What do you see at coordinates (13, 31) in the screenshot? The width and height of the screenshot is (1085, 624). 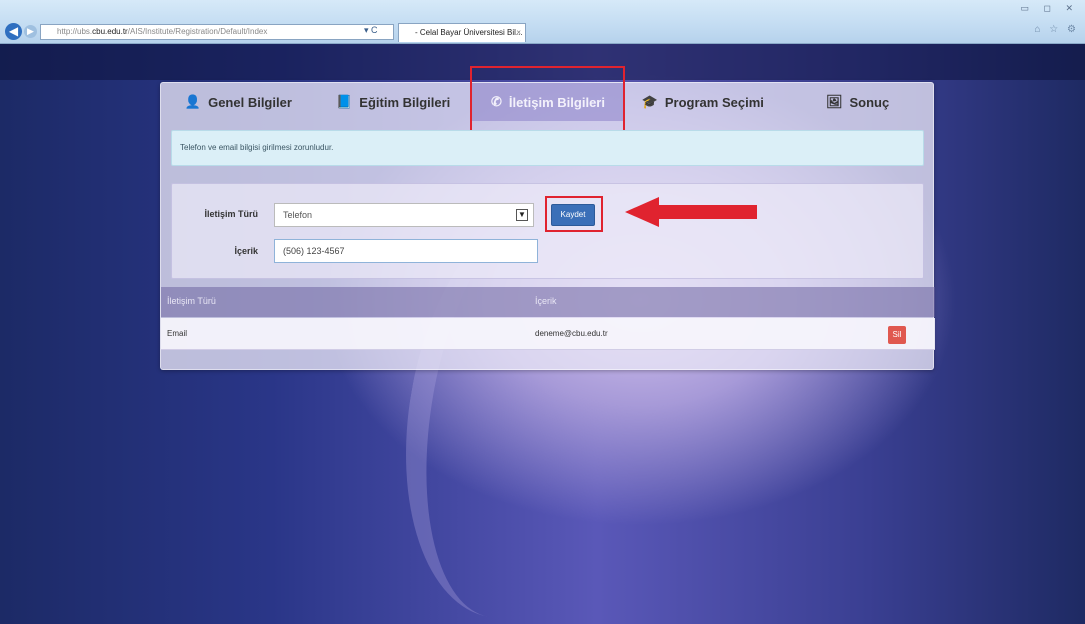 I see `back-arrow-icon: ◀` at bounding box center [13, 31].